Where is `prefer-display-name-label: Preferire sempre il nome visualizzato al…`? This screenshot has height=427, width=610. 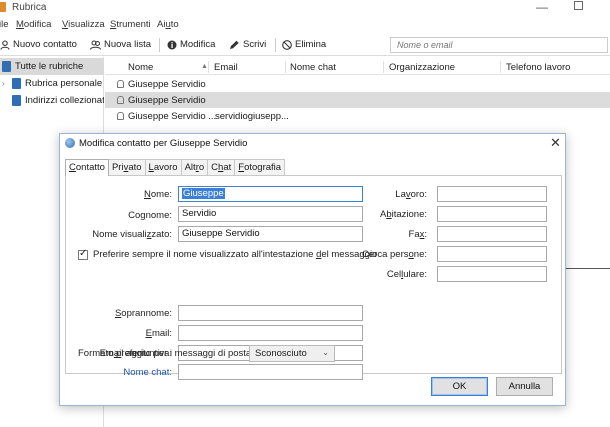
prefer-display-name-label: Preferire sempre il nome visualizzato al… is located at coordinates (235, 254).